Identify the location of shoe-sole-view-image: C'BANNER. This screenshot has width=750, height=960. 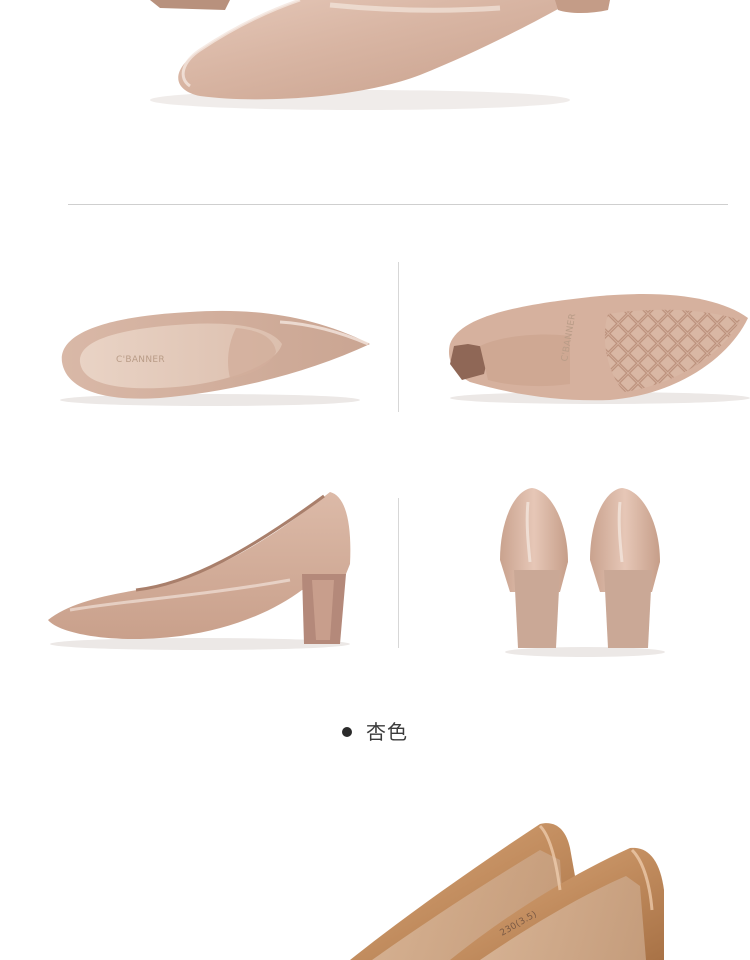
(599, 349).